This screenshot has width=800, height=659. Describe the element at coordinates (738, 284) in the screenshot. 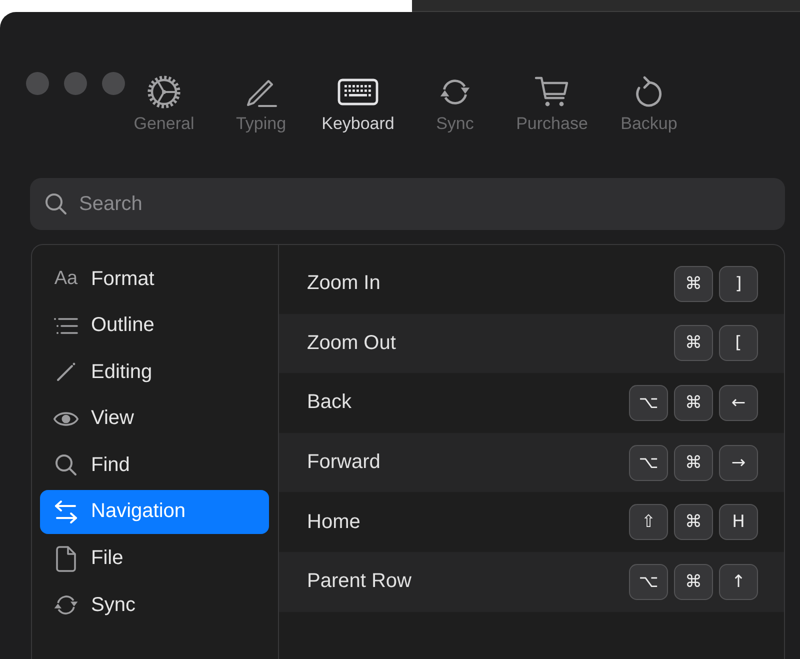

I see `key-cap: ]` at that location.